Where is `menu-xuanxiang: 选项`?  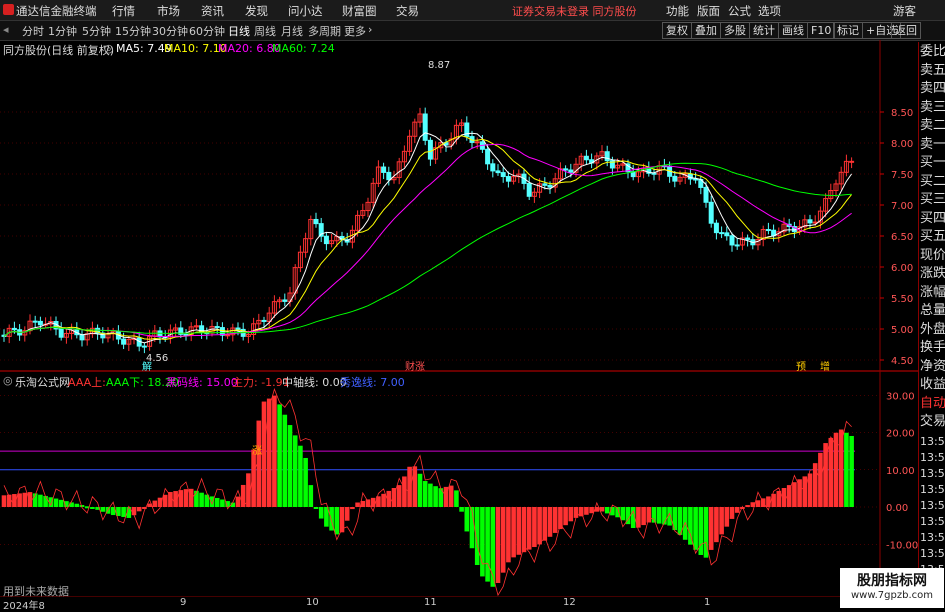
menu-xuanxiang: 选项 is located at coordinates (769, 11).